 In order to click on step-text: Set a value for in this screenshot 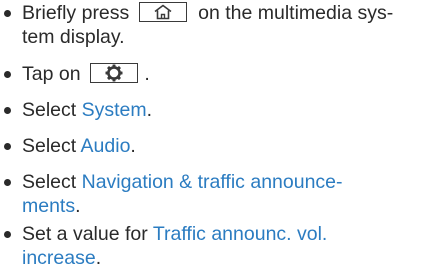, I will do `click(85, 234)`.